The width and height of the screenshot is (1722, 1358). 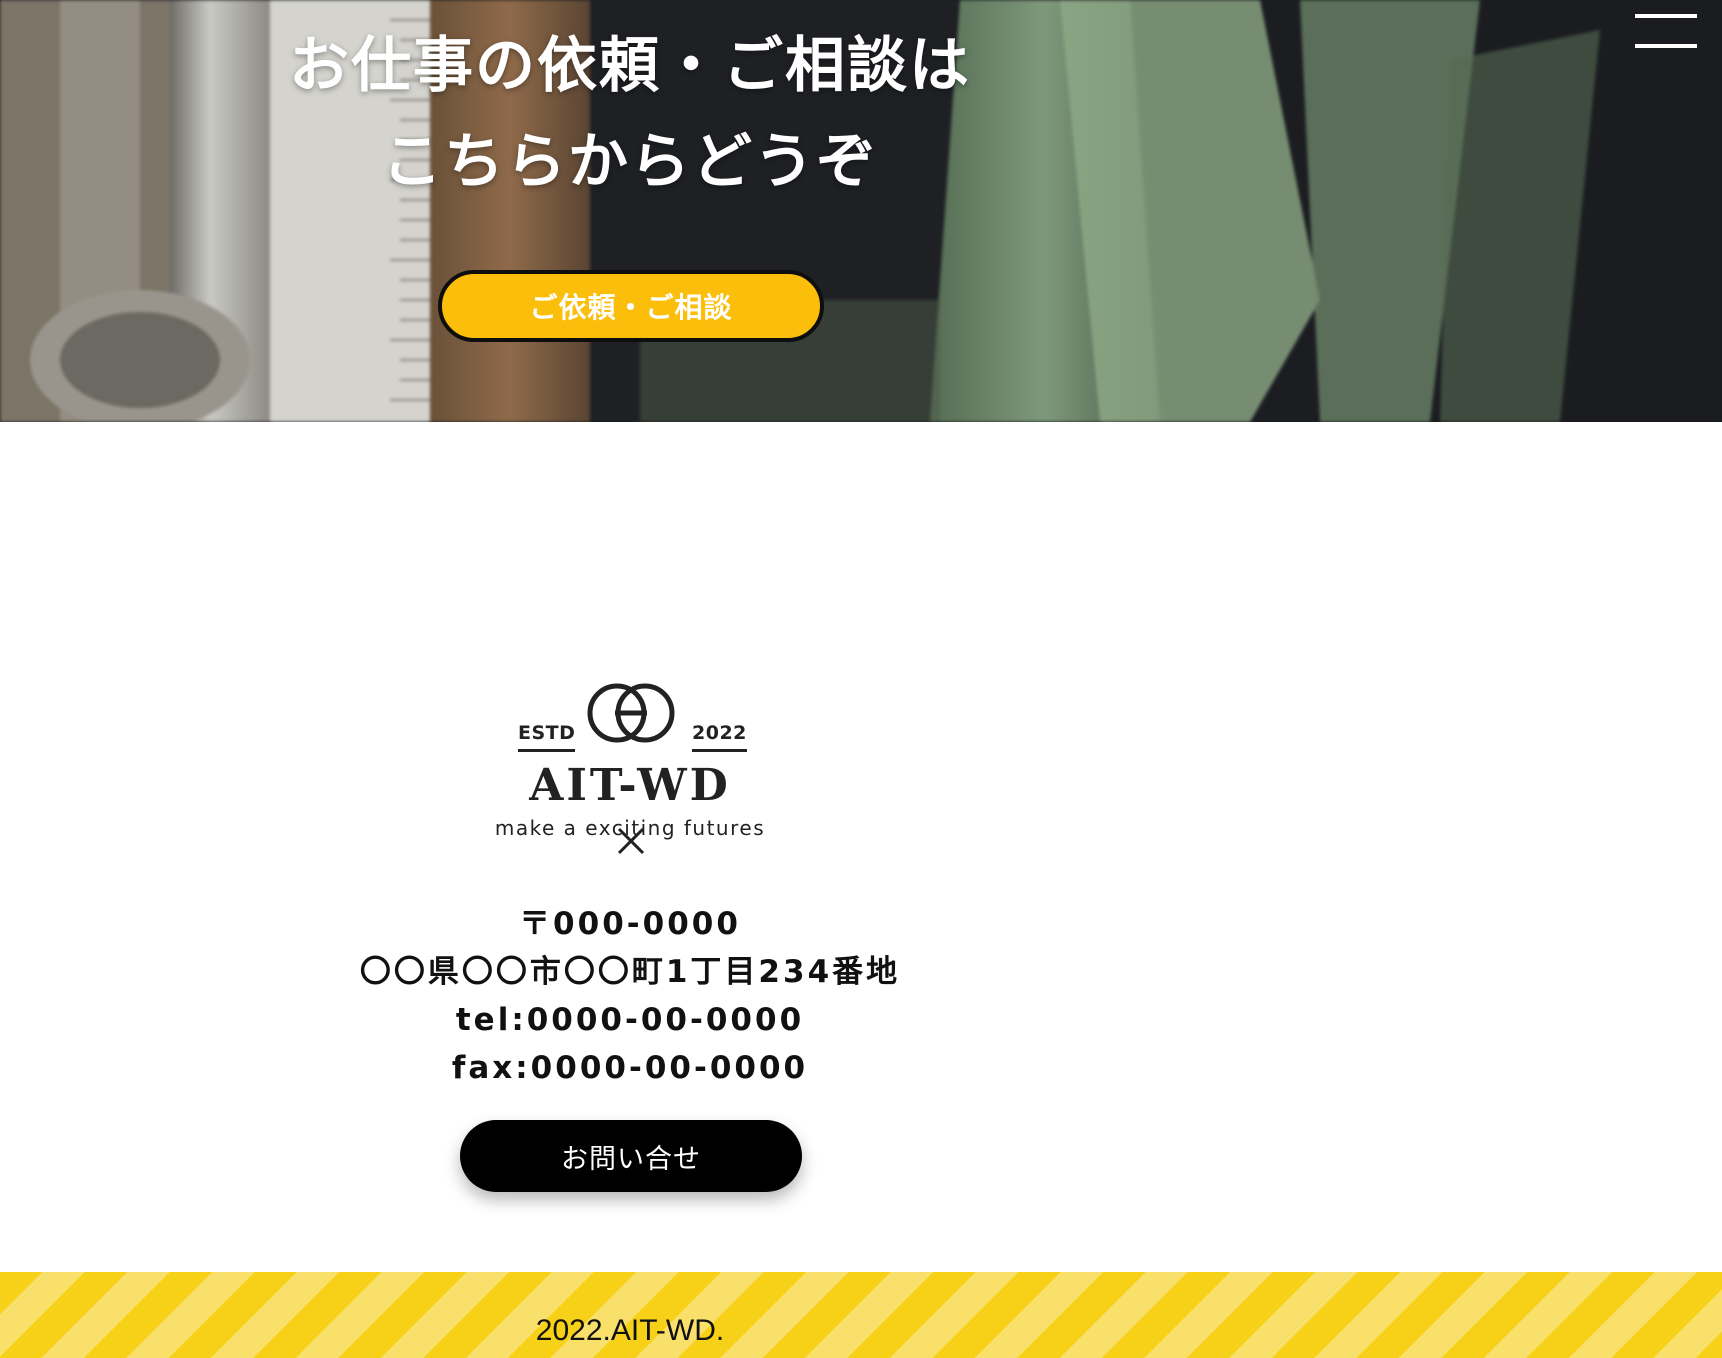 What do you see at coordinates (630, 1068) in the screenshot?
I see `fax-number: fax:0000-00-0000` at bounding box center [630, 1068].